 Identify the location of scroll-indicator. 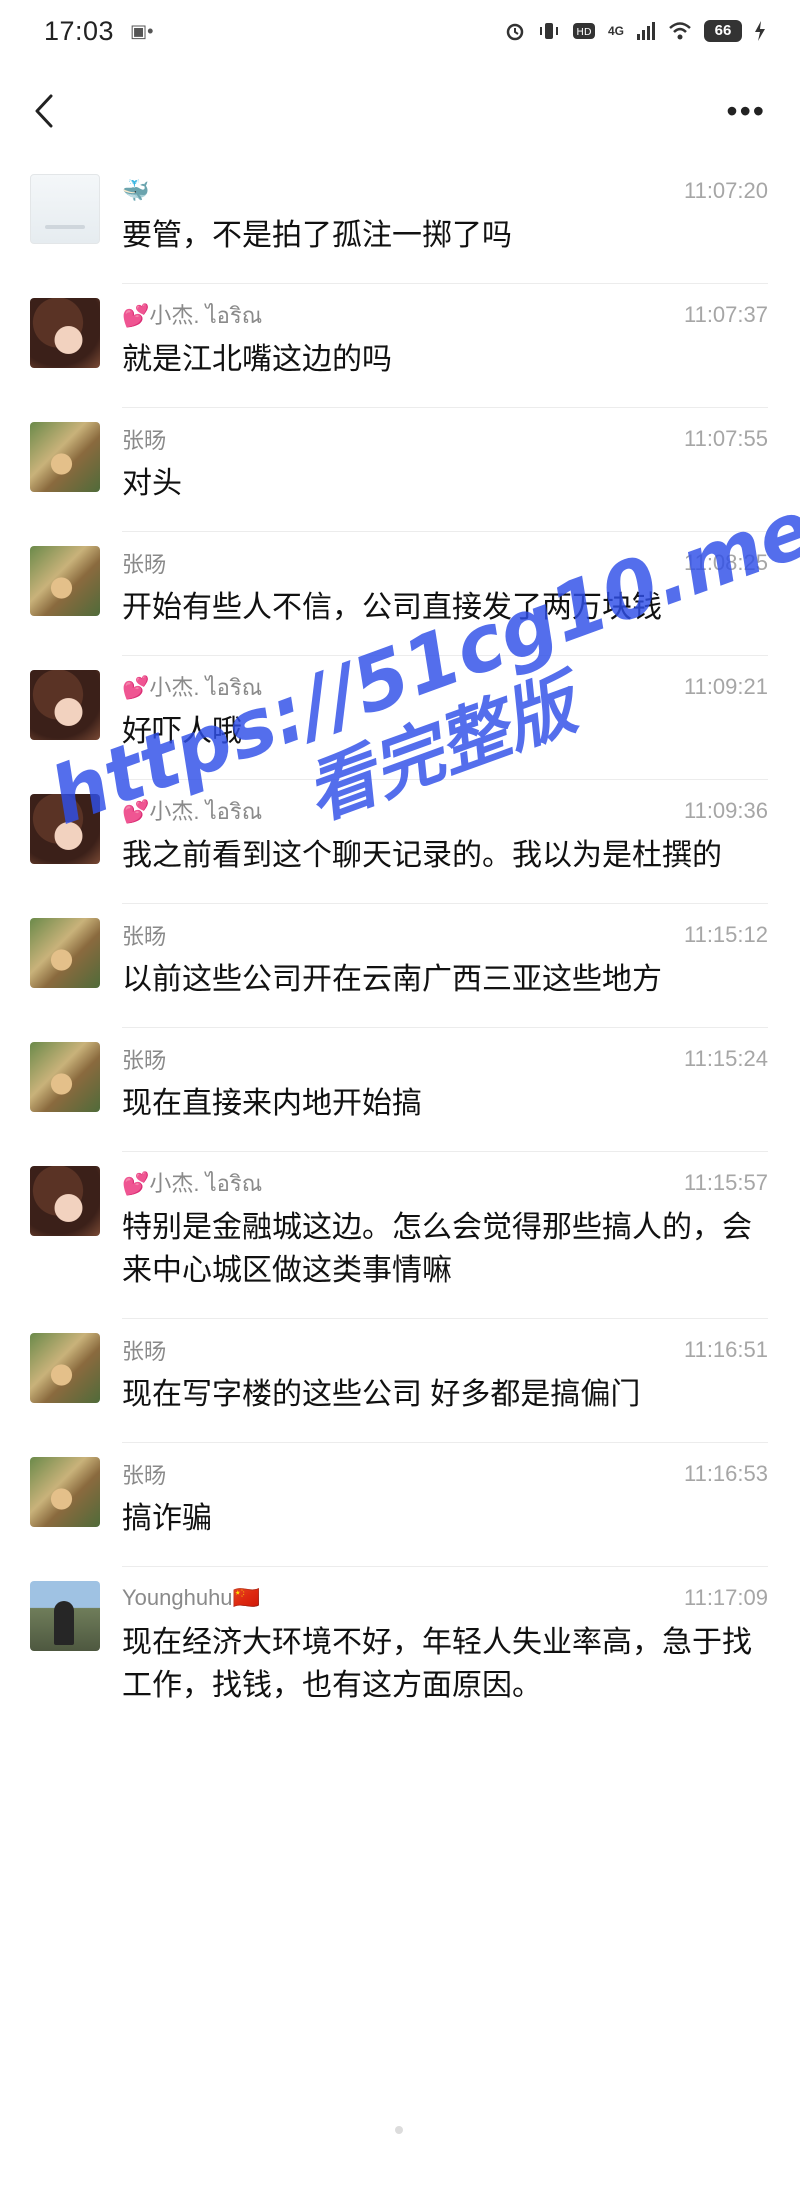
(399, 2130).